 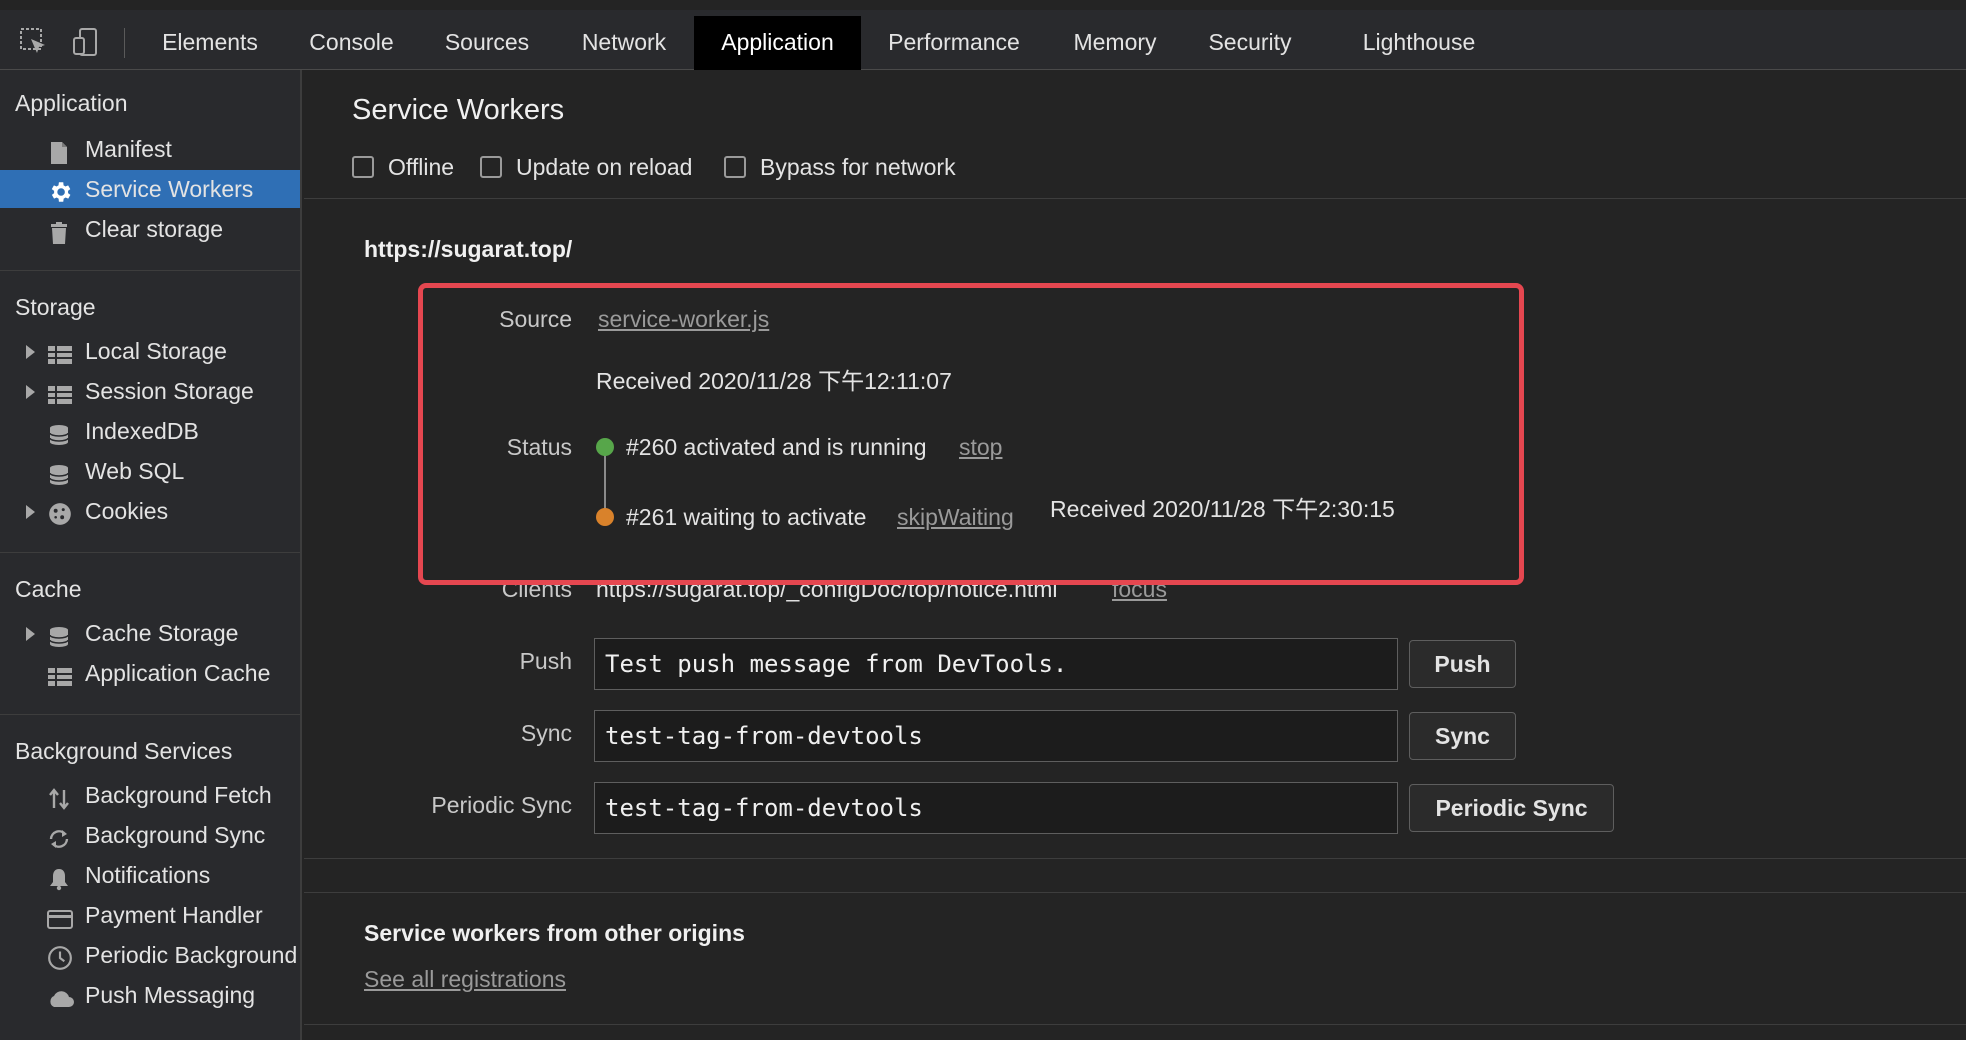 What do you see at coordinates (178, 795) in the screenshot?
I see `sidebar-item-label: Background Fetch` at bounding box center [178, 795].